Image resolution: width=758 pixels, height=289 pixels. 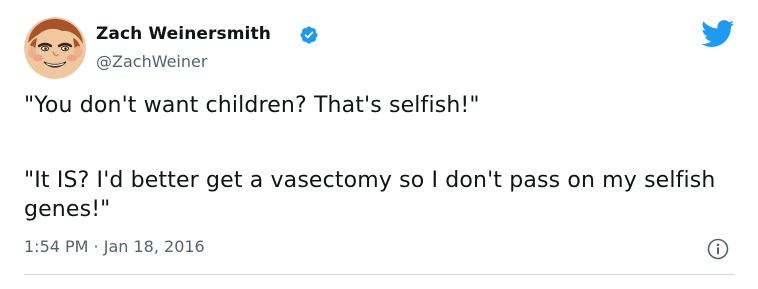 I want to click on info-icon, so click(x=718, y=249).